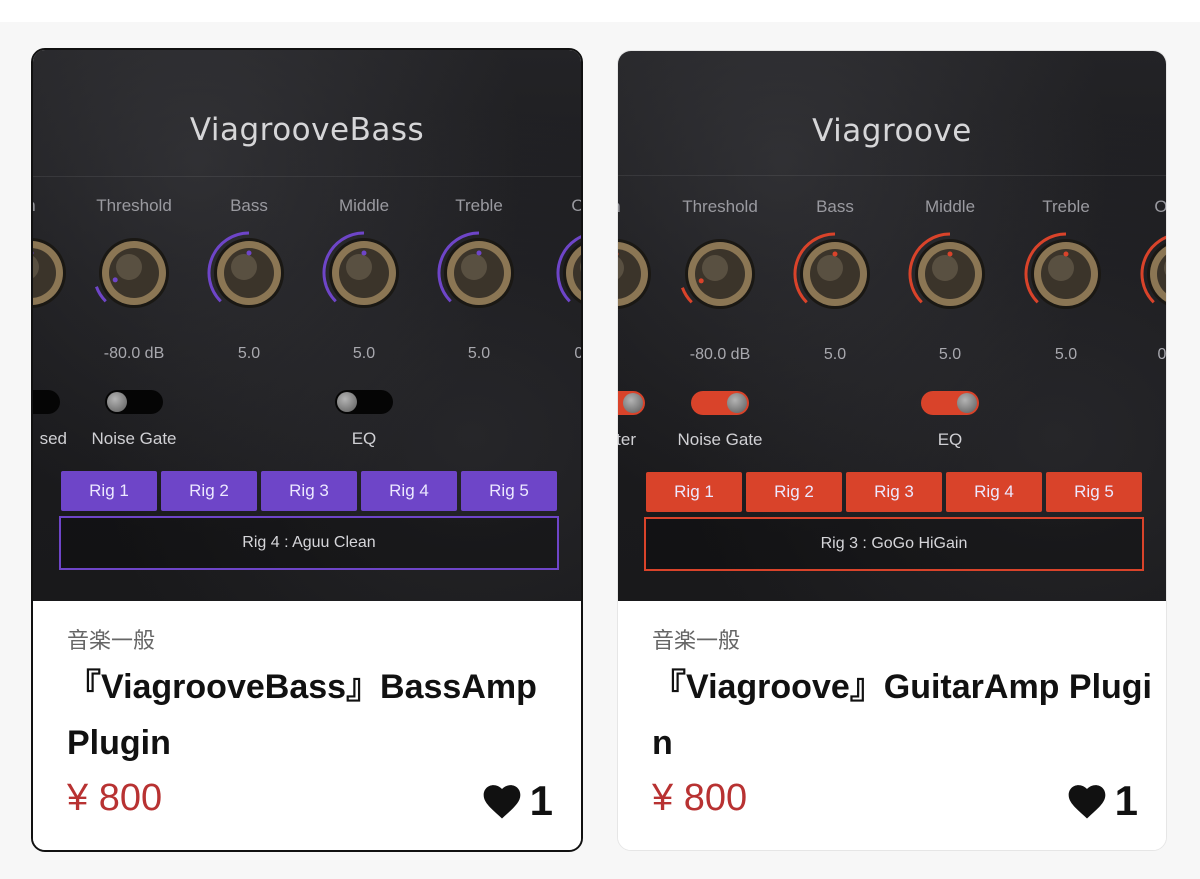  What do you see at coordinates (1161, 354) in the screenshot?
I see `knob-value: 0` at bounding box center [1161, 354].